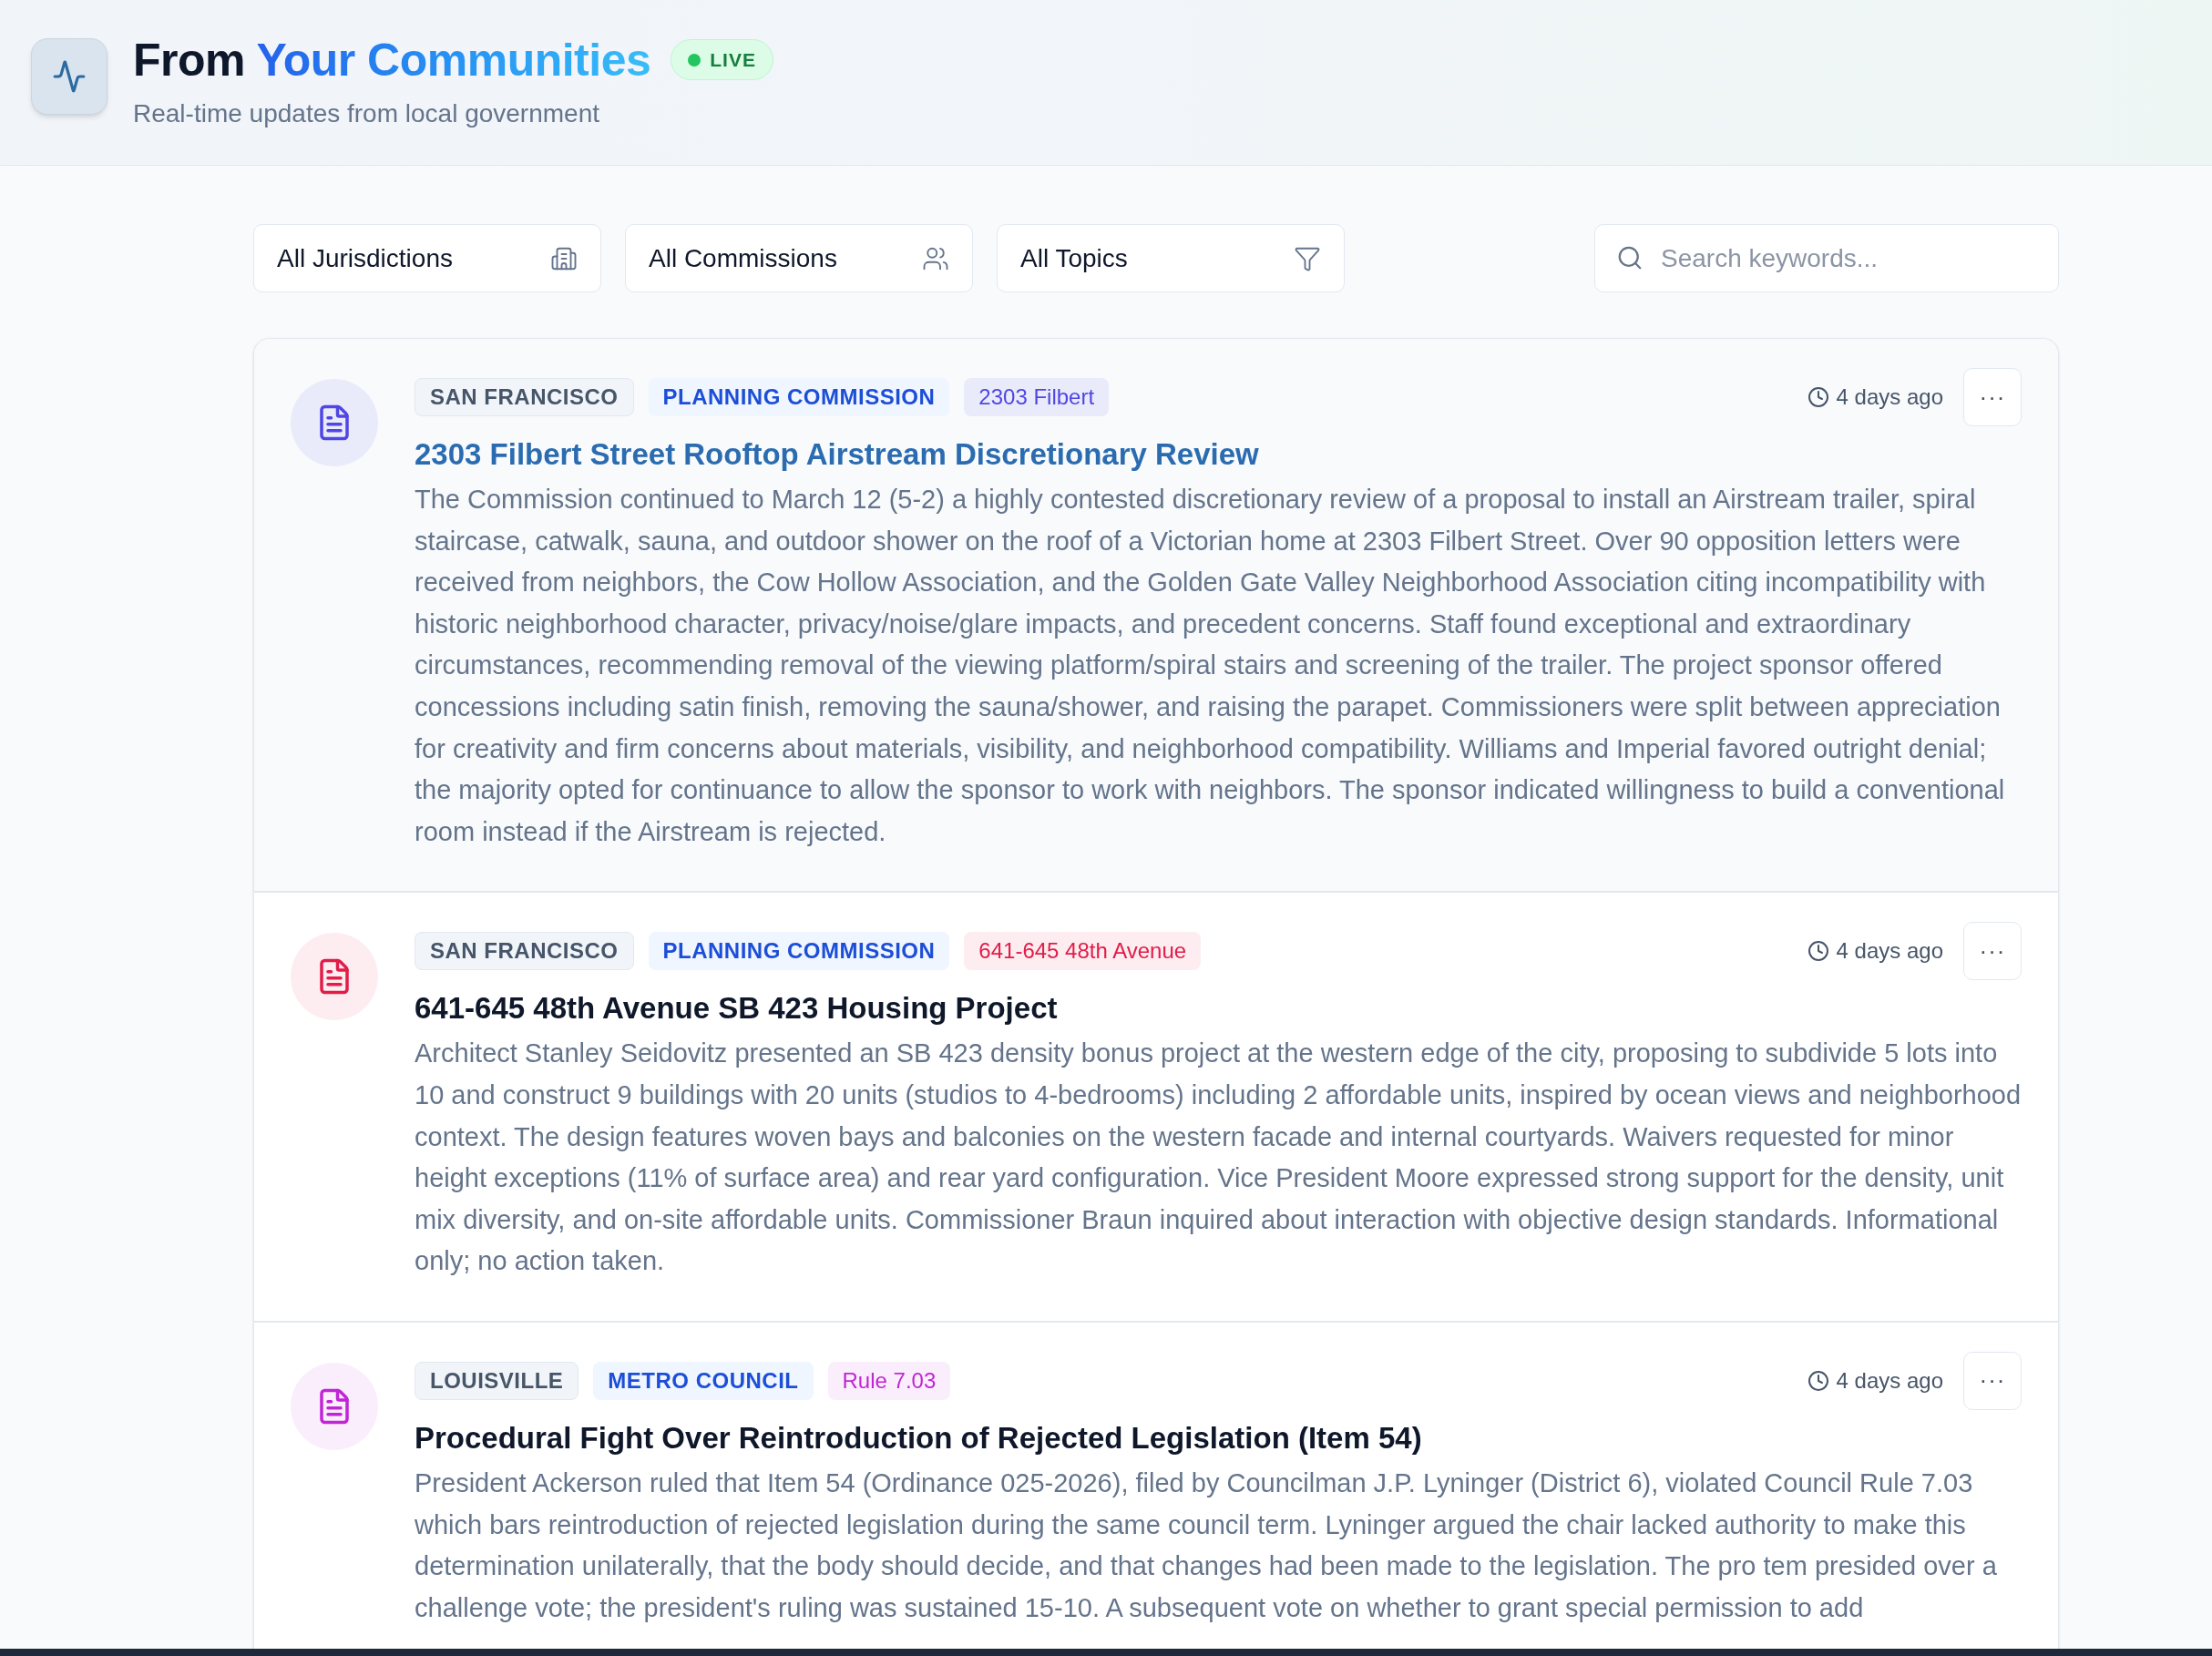 The image size is (2212, 1656). I want to click on page-subtitle: Real-time updates from local government, so click(366, 113).